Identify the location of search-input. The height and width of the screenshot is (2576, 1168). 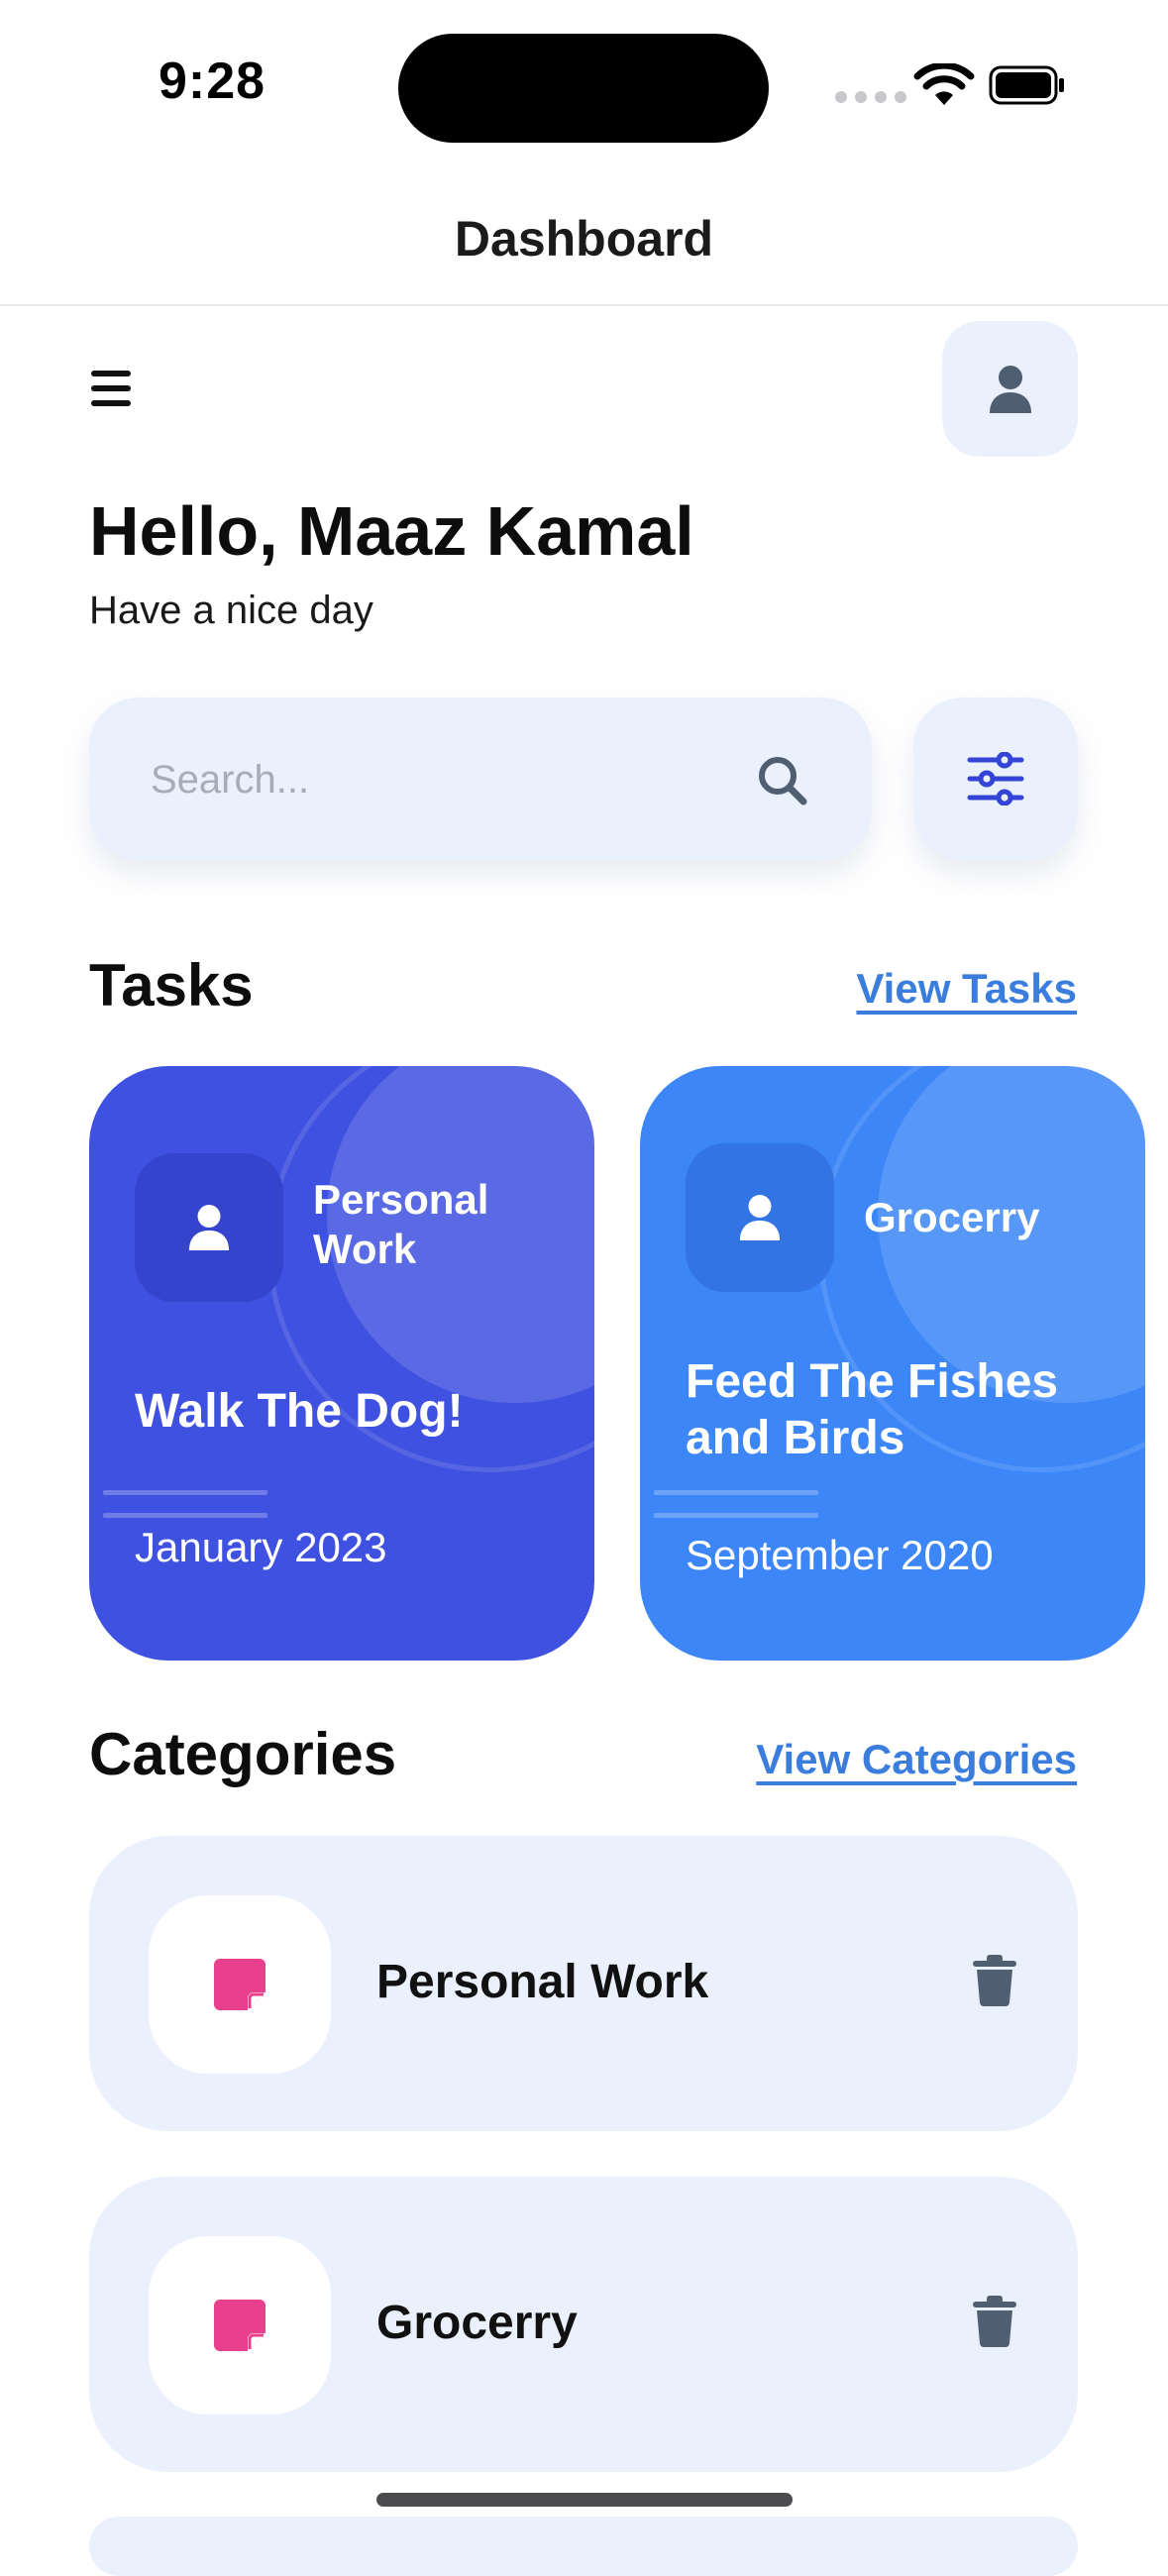
(448, 779).